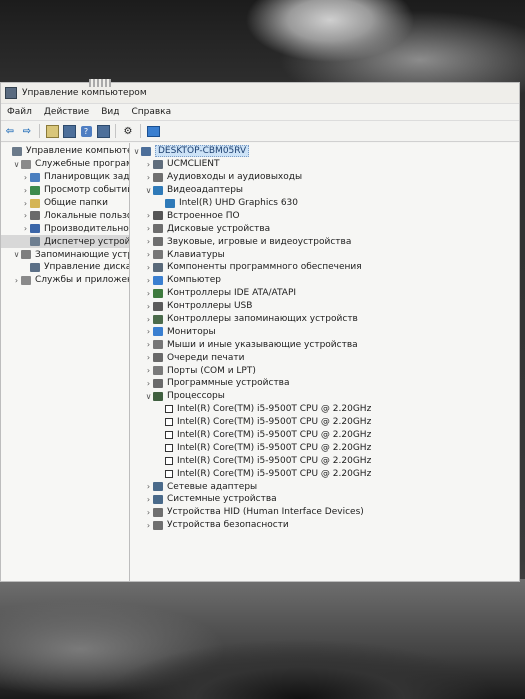 Image resolution: width=525 pixels, height=699 pixels. What do you see at coordinates (65, 215) in the screenshot?
I see `console-tree-item: › Локальные пользовате` at bounding box center [65, 215].